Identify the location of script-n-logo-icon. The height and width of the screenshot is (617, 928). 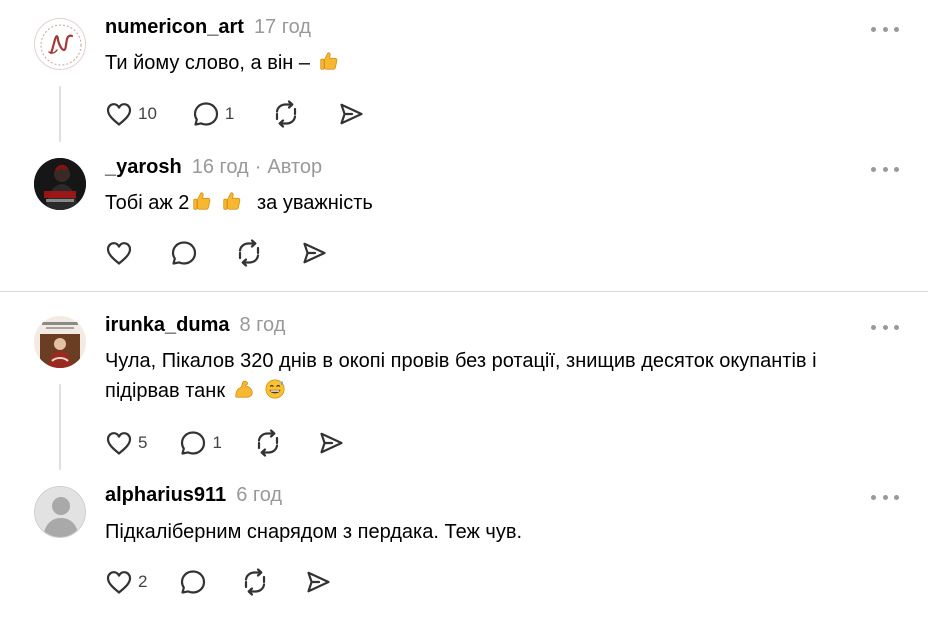
(61, 45).